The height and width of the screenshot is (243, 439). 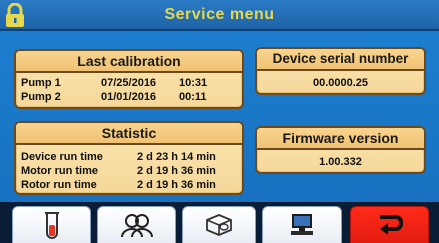 I want to click on panel-title: Statistic, so click(x=129, y=134).